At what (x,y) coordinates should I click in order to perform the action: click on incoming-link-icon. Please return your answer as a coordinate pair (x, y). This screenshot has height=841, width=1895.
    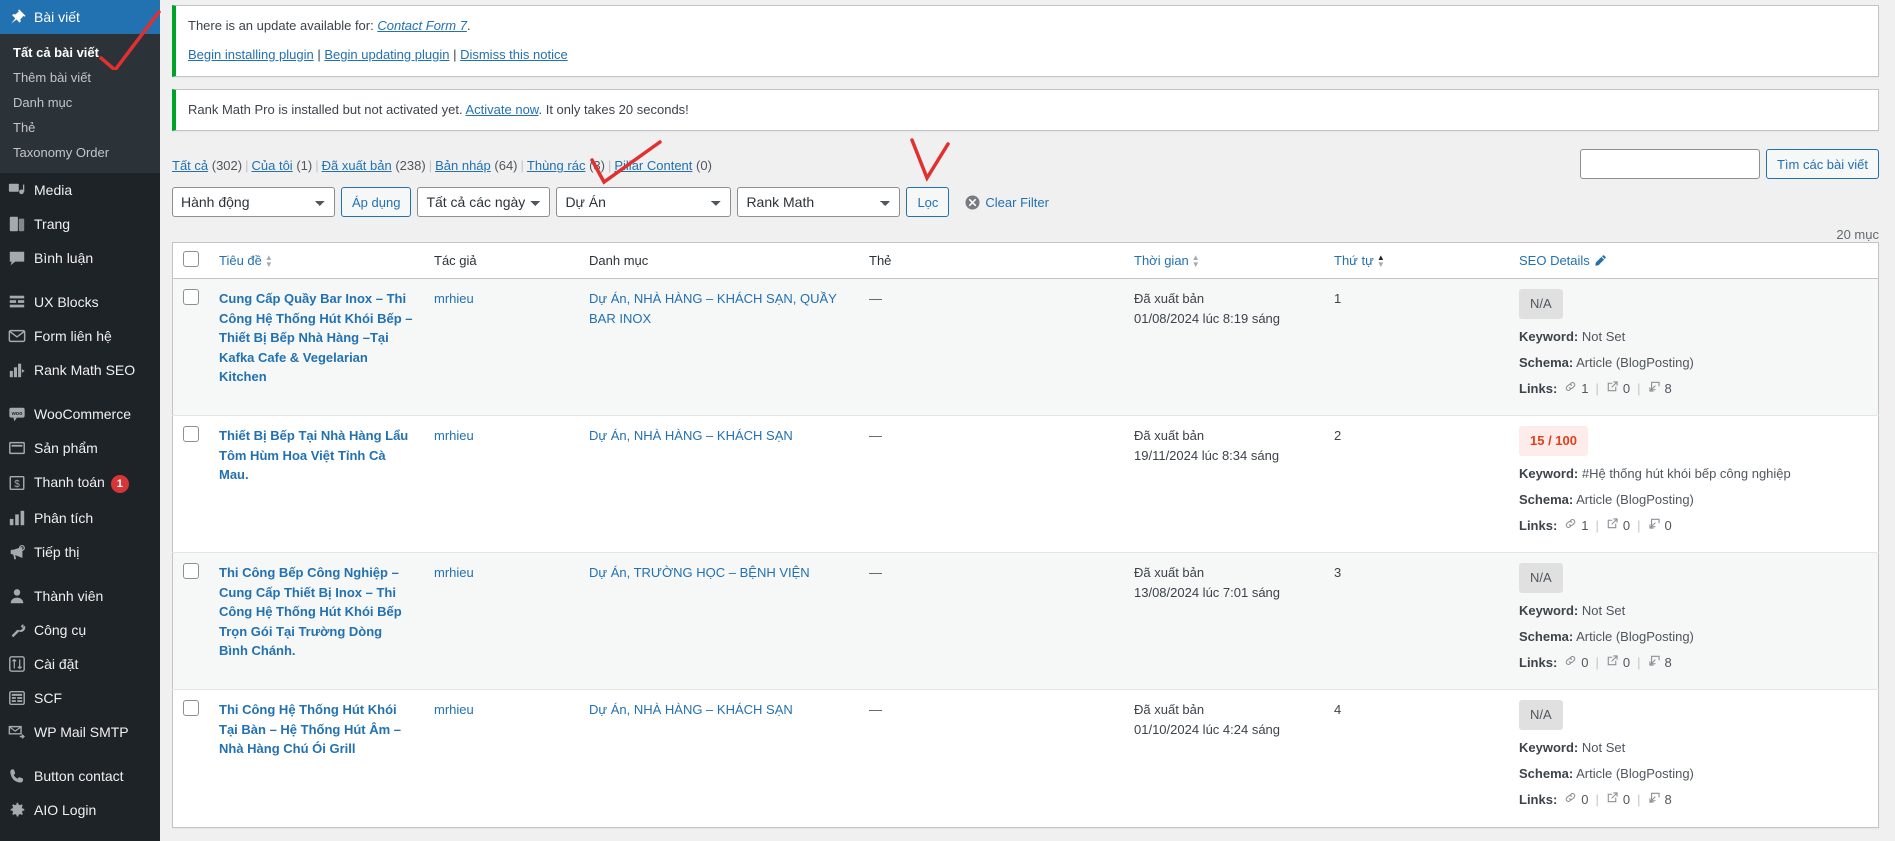
    Looking at the image, I should click on (1654, 800).